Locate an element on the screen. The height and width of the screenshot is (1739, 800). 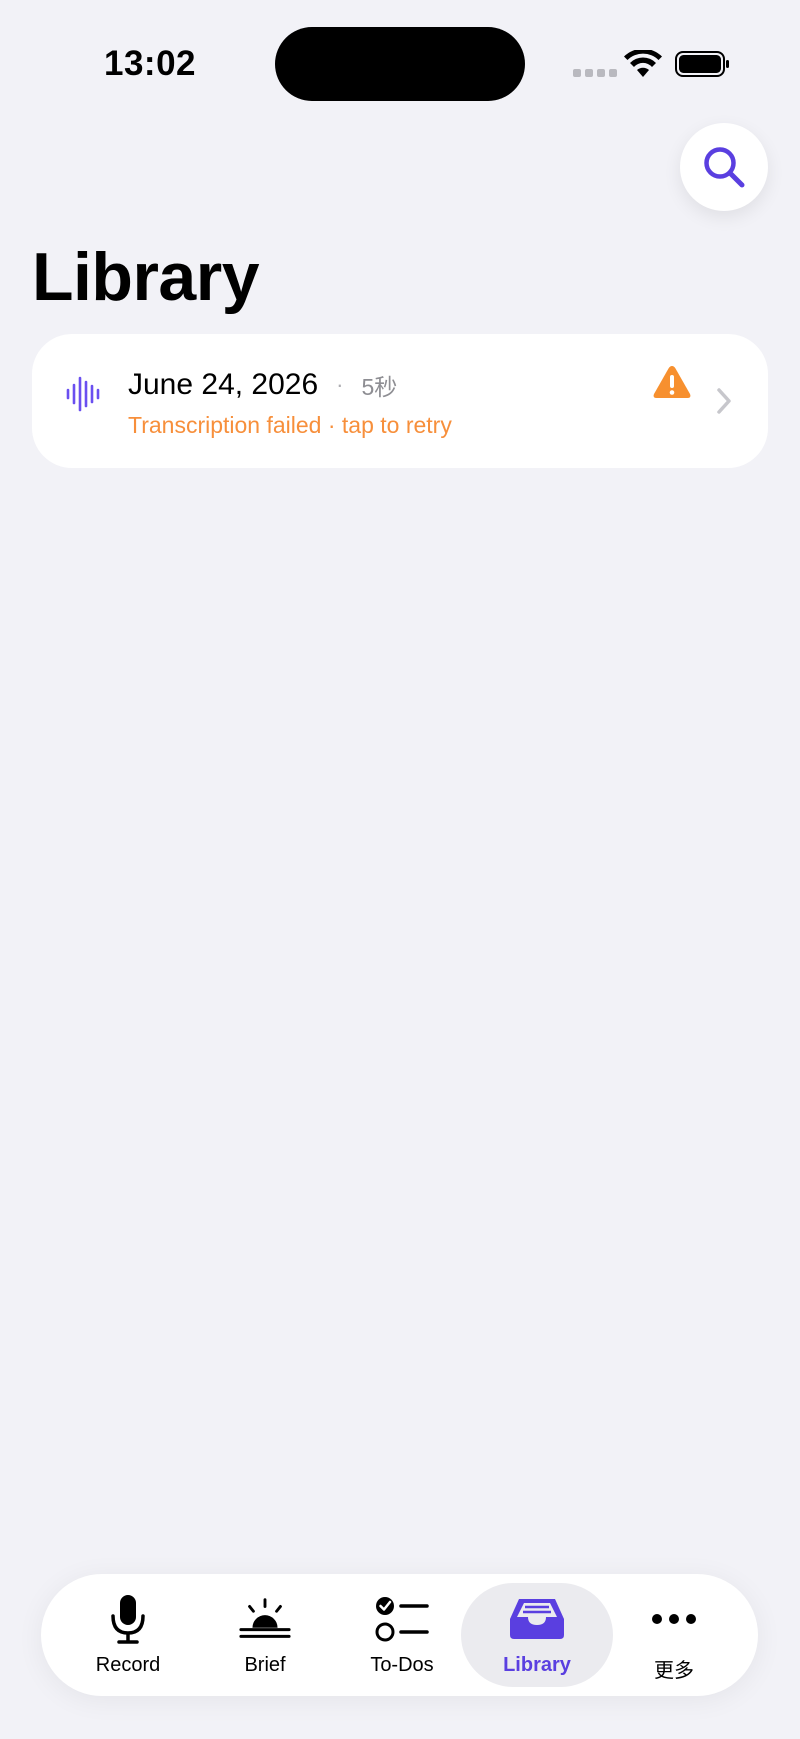
tab-brief: Brief is located at coordinates (265, 1635).